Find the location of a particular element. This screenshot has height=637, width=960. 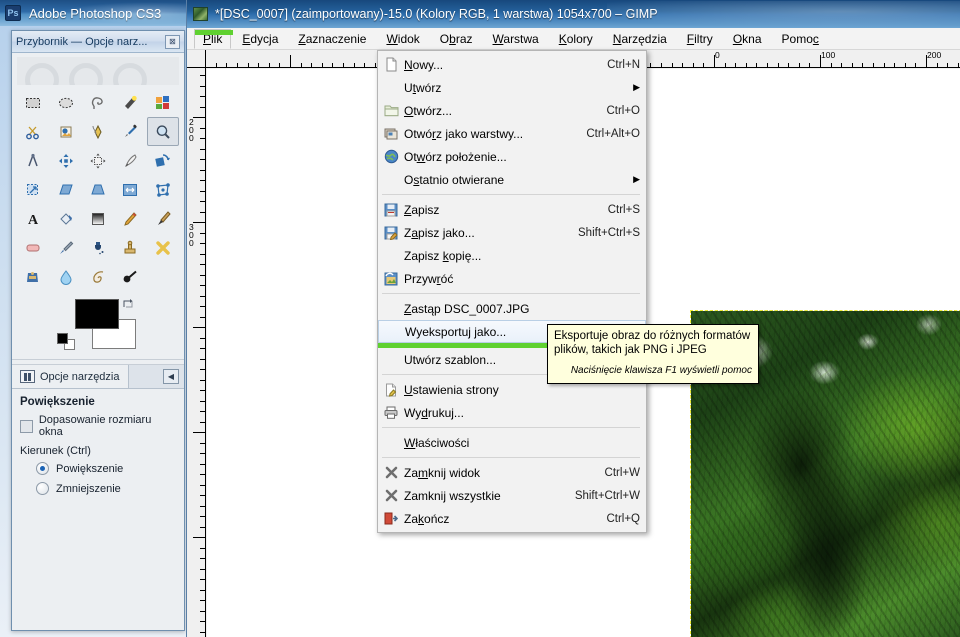

align-tool is located at coordinates (98, 160).